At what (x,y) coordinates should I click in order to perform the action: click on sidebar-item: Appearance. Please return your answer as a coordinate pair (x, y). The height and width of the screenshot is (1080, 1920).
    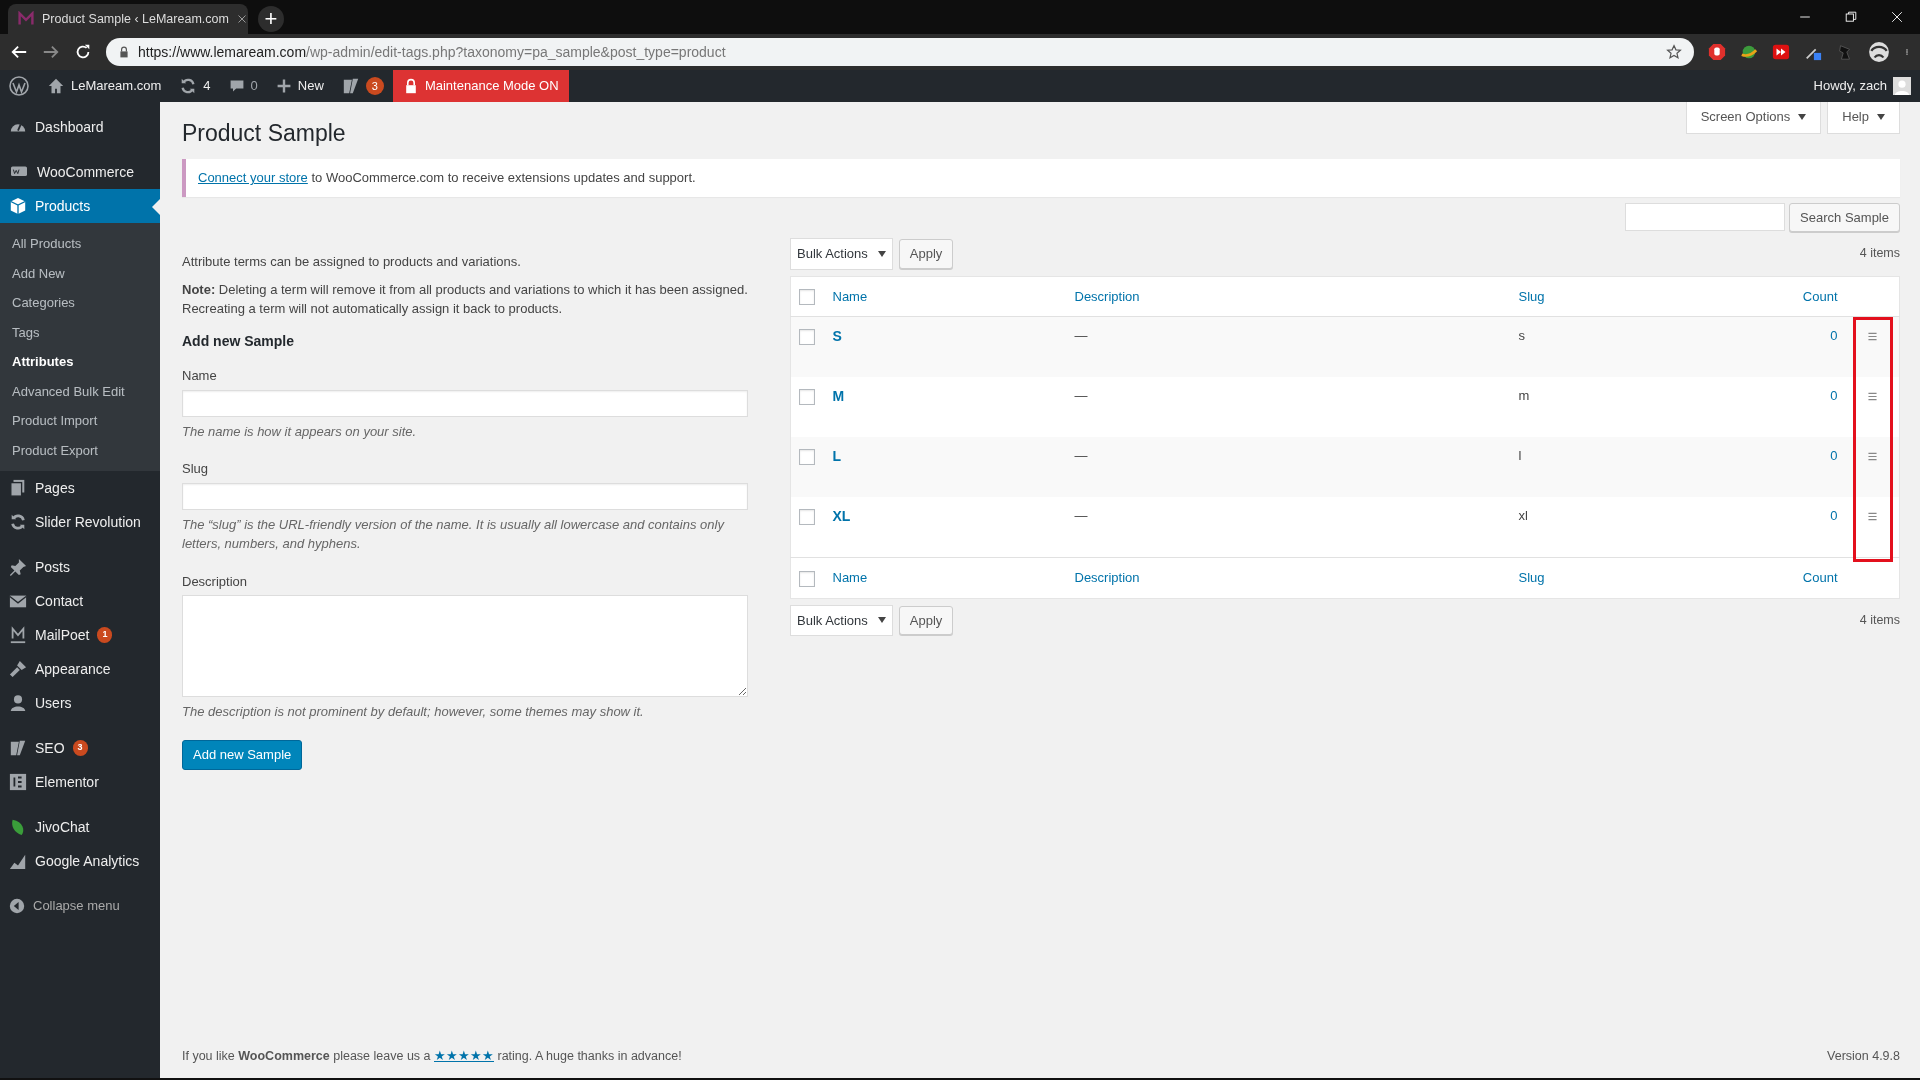
    Looking at the image, I should click on (80, 669).